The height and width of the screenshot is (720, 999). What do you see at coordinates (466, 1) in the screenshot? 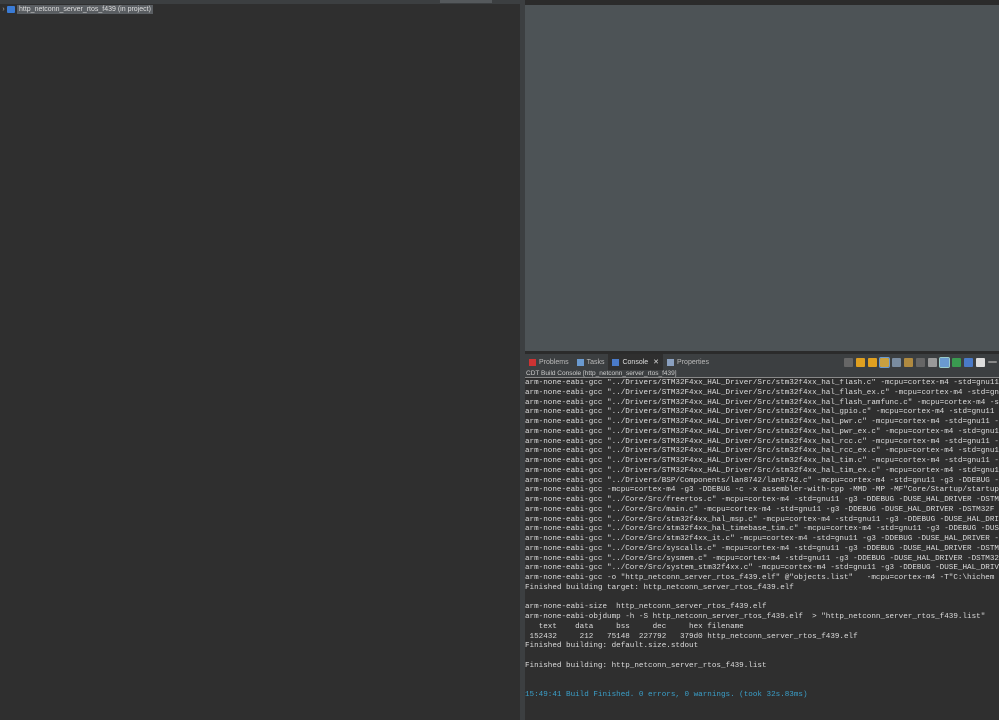
I see `explorer-toolbar-buttons` at bounding box center [466, 1].